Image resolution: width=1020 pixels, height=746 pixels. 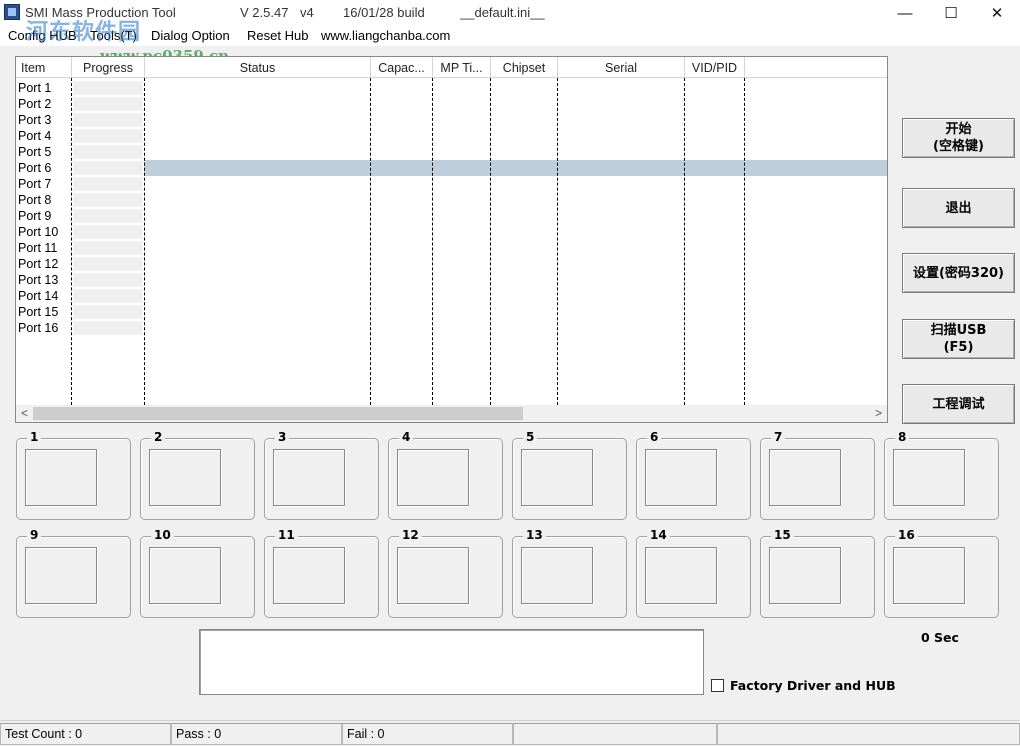 I want to click on factory-driver-checkbox, so click(x=717, y=685).